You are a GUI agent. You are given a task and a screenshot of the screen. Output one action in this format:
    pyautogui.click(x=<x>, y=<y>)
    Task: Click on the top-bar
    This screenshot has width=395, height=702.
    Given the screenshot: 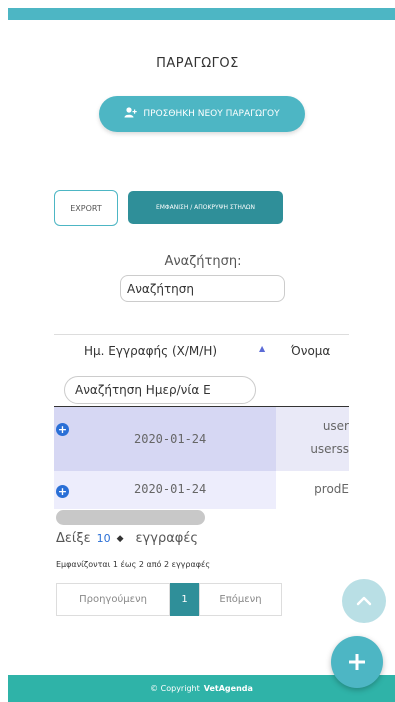 What is the action you would take?
    pyautogui.click(x=201, y=14)
    